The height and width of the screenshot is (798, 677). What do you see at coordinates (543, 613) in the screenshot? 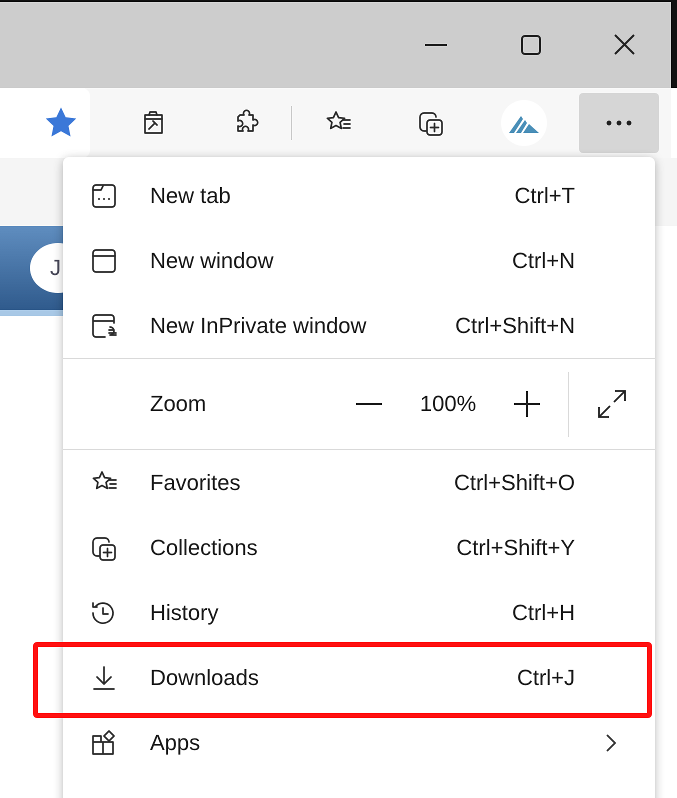
I see `shortcut-text: Ctrl+H` at bounding box center [543, 613].